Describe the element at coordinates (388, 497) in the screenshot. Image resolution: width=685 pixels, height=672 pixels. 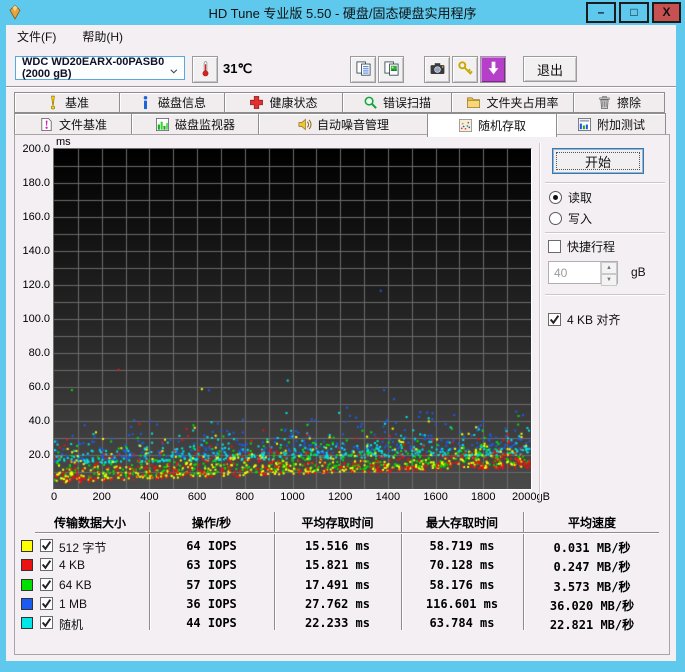
I see `x-tick-label: 1400` at that location.